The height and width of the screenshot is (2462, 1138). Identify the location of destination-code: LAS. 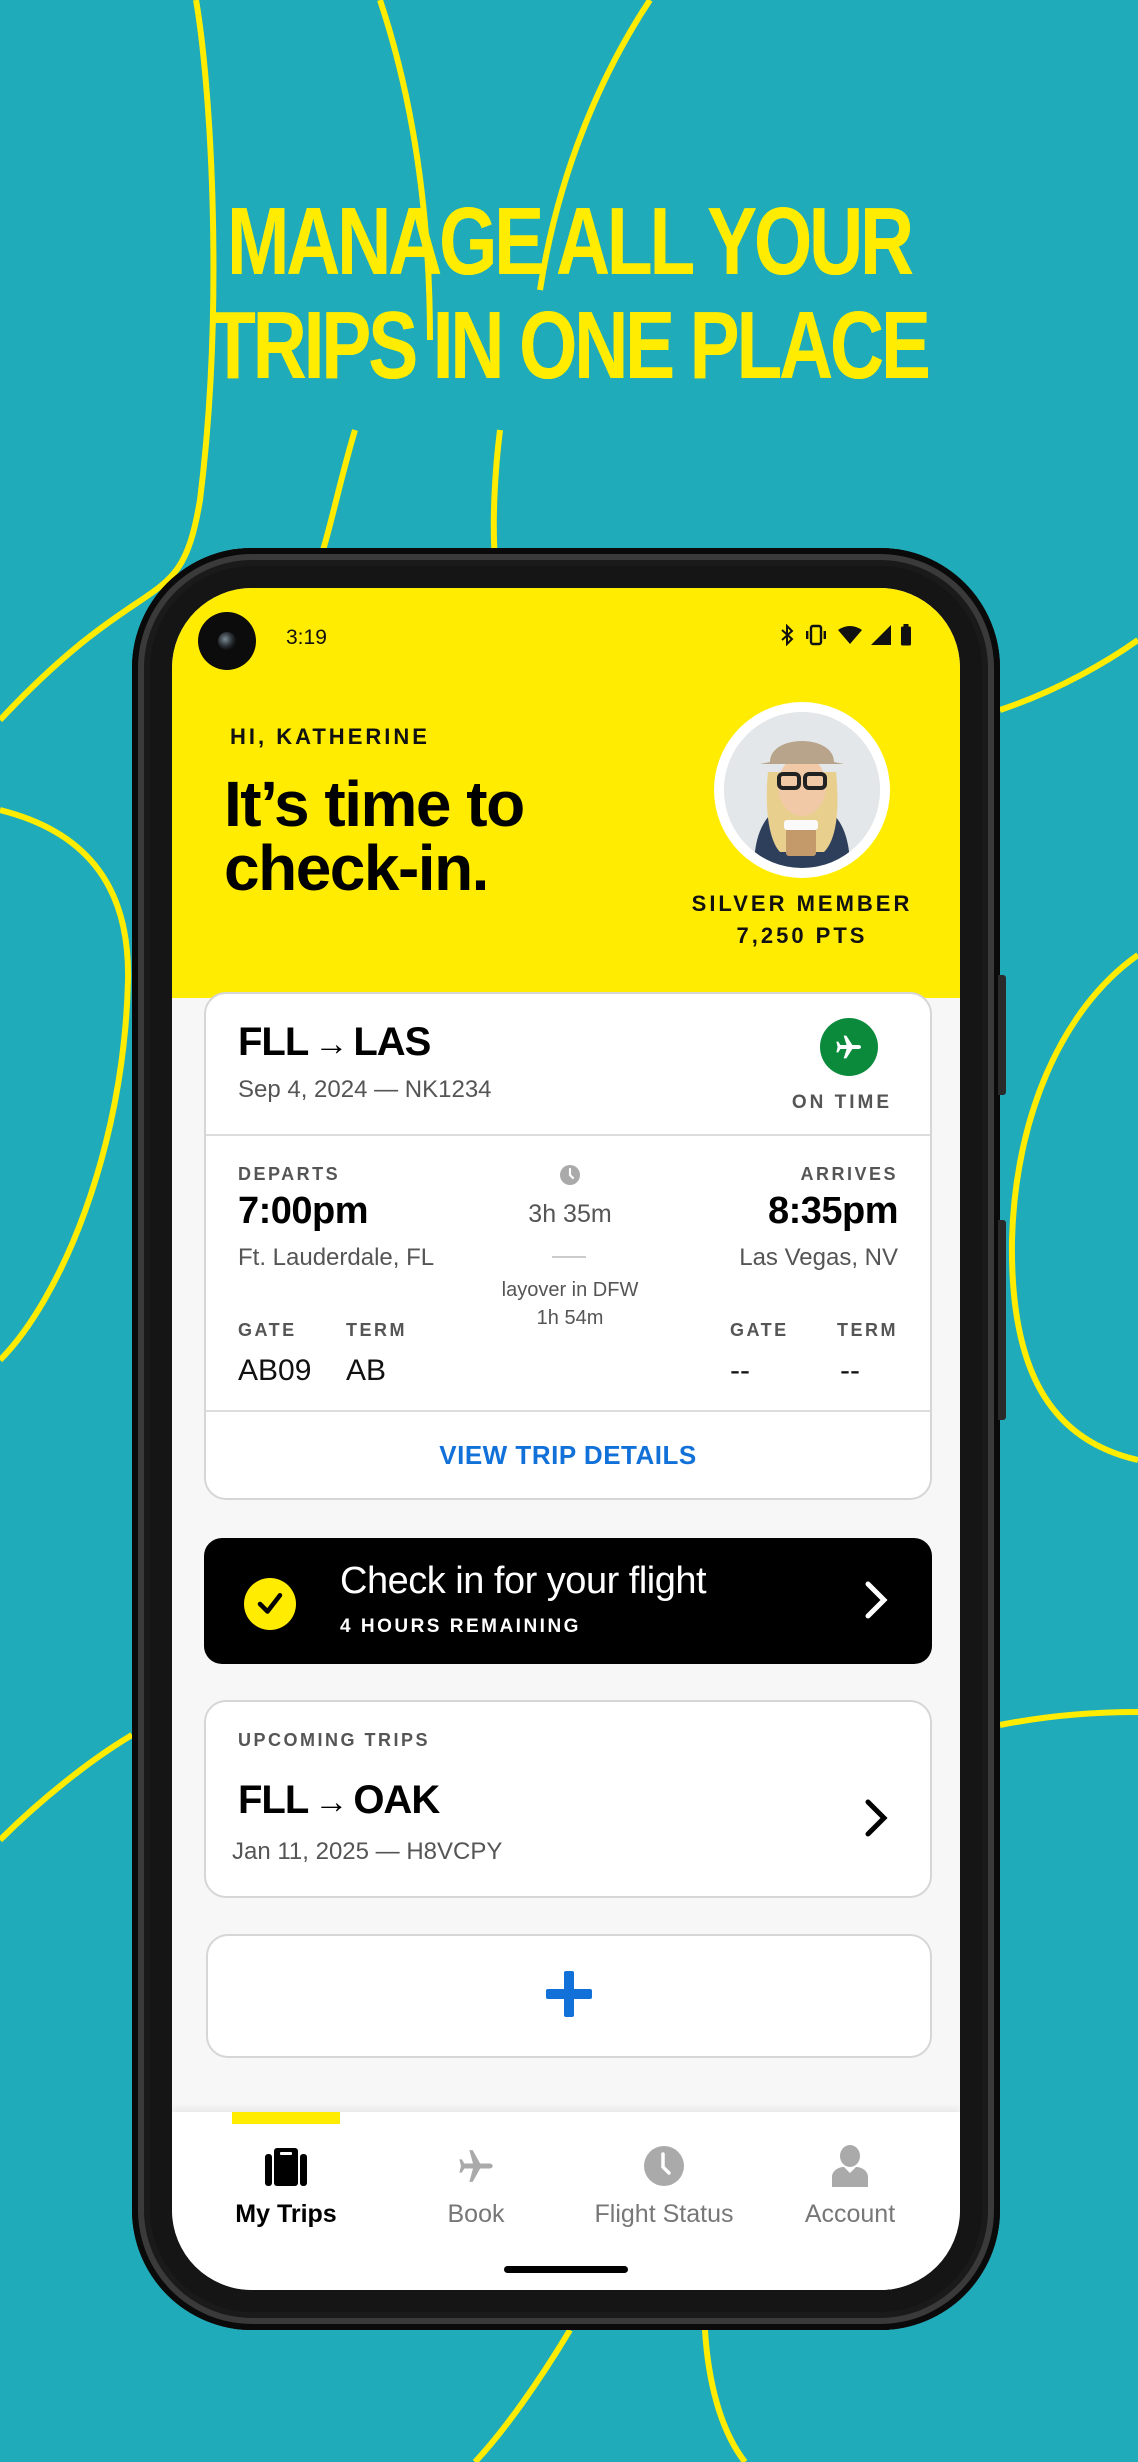
(392, 1042).